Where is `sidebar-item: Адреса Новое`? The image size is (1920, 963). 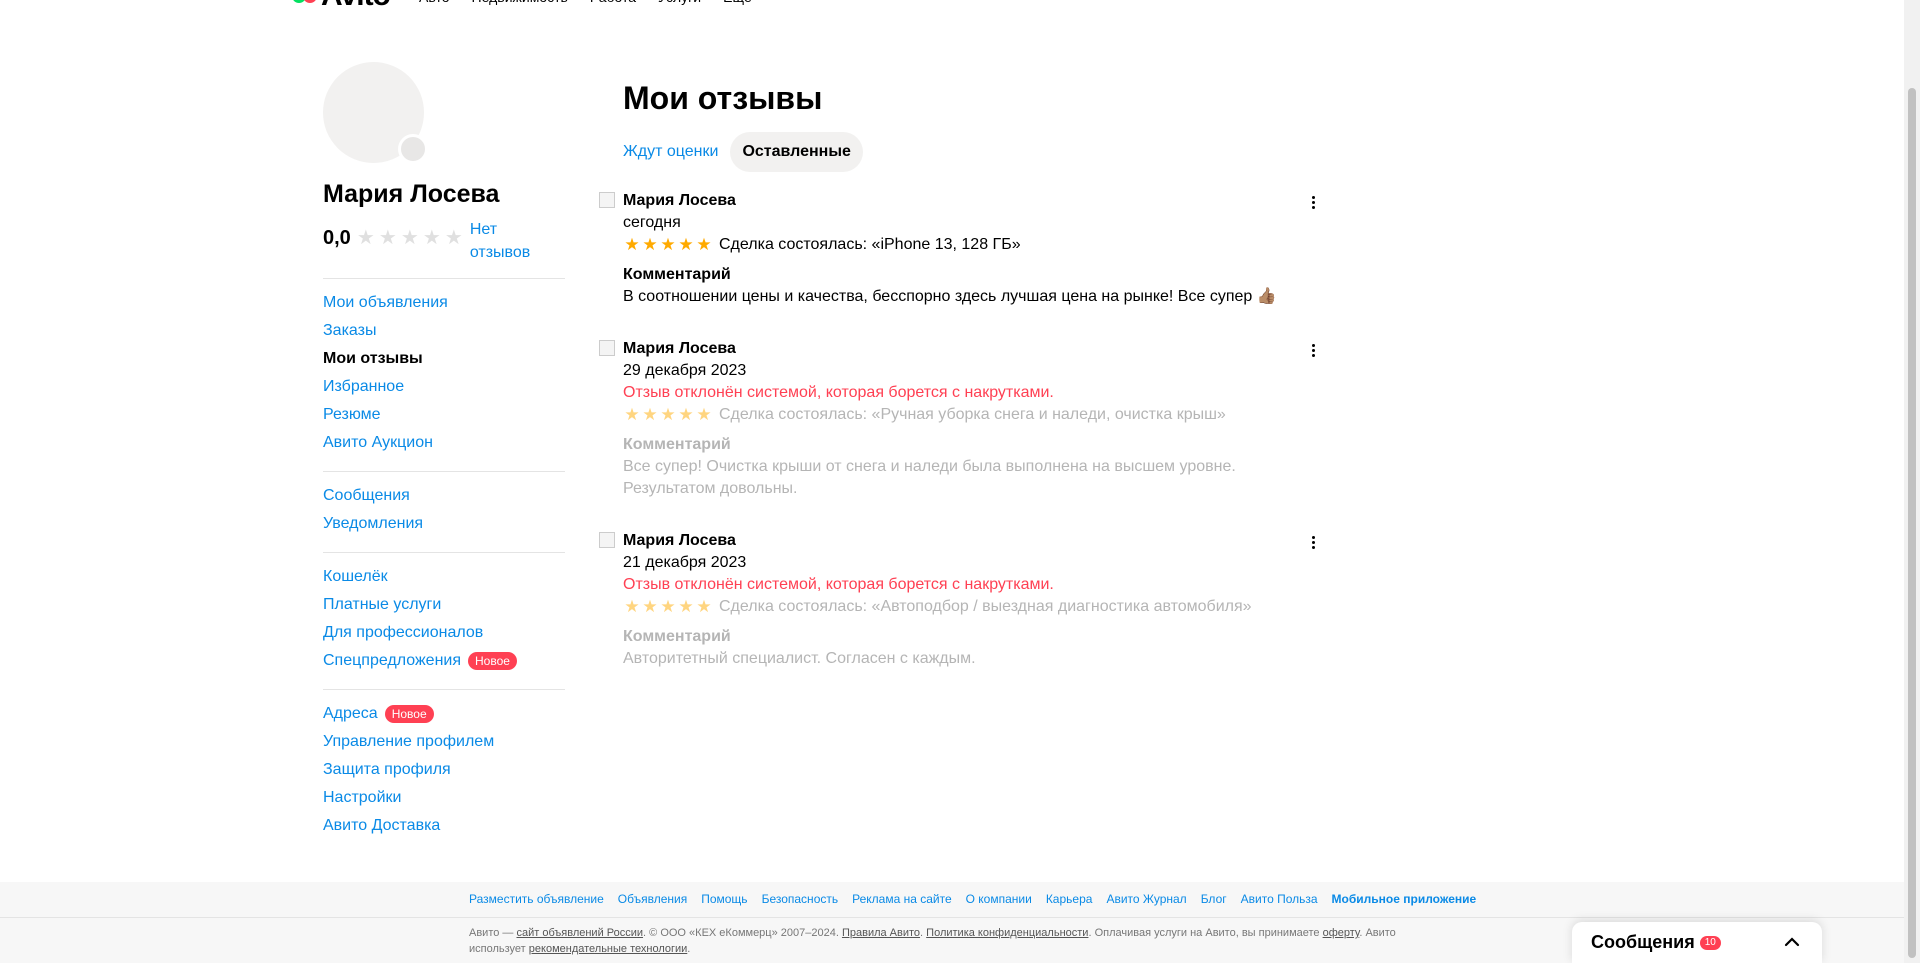 sidebar-item: Адреса Новое is located at coordinates (444, 714).